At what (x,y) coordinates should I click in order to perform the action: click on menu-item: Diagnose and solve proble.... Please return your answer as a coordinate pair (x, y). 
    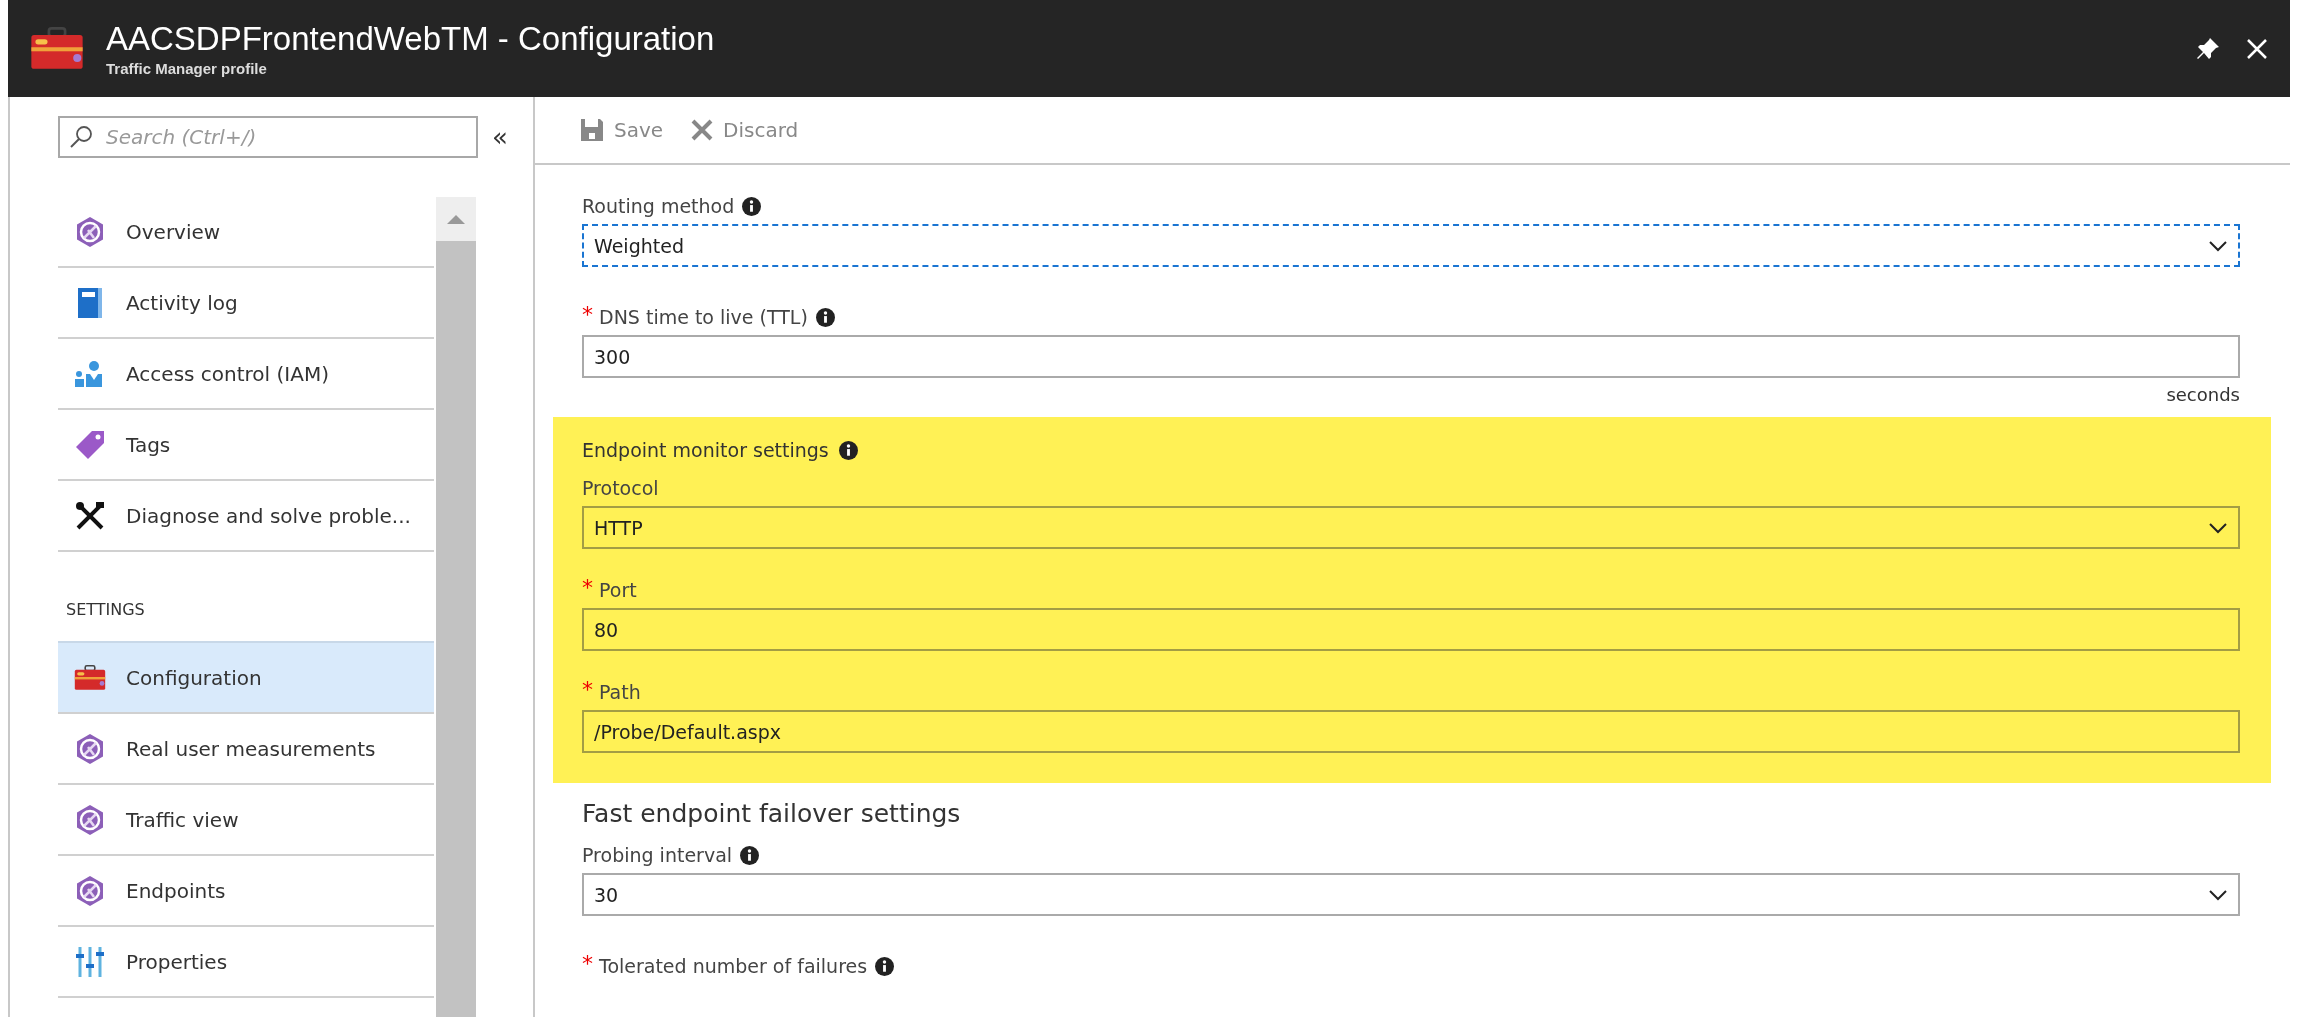
    Looking at the image, I should click on (246, 516).